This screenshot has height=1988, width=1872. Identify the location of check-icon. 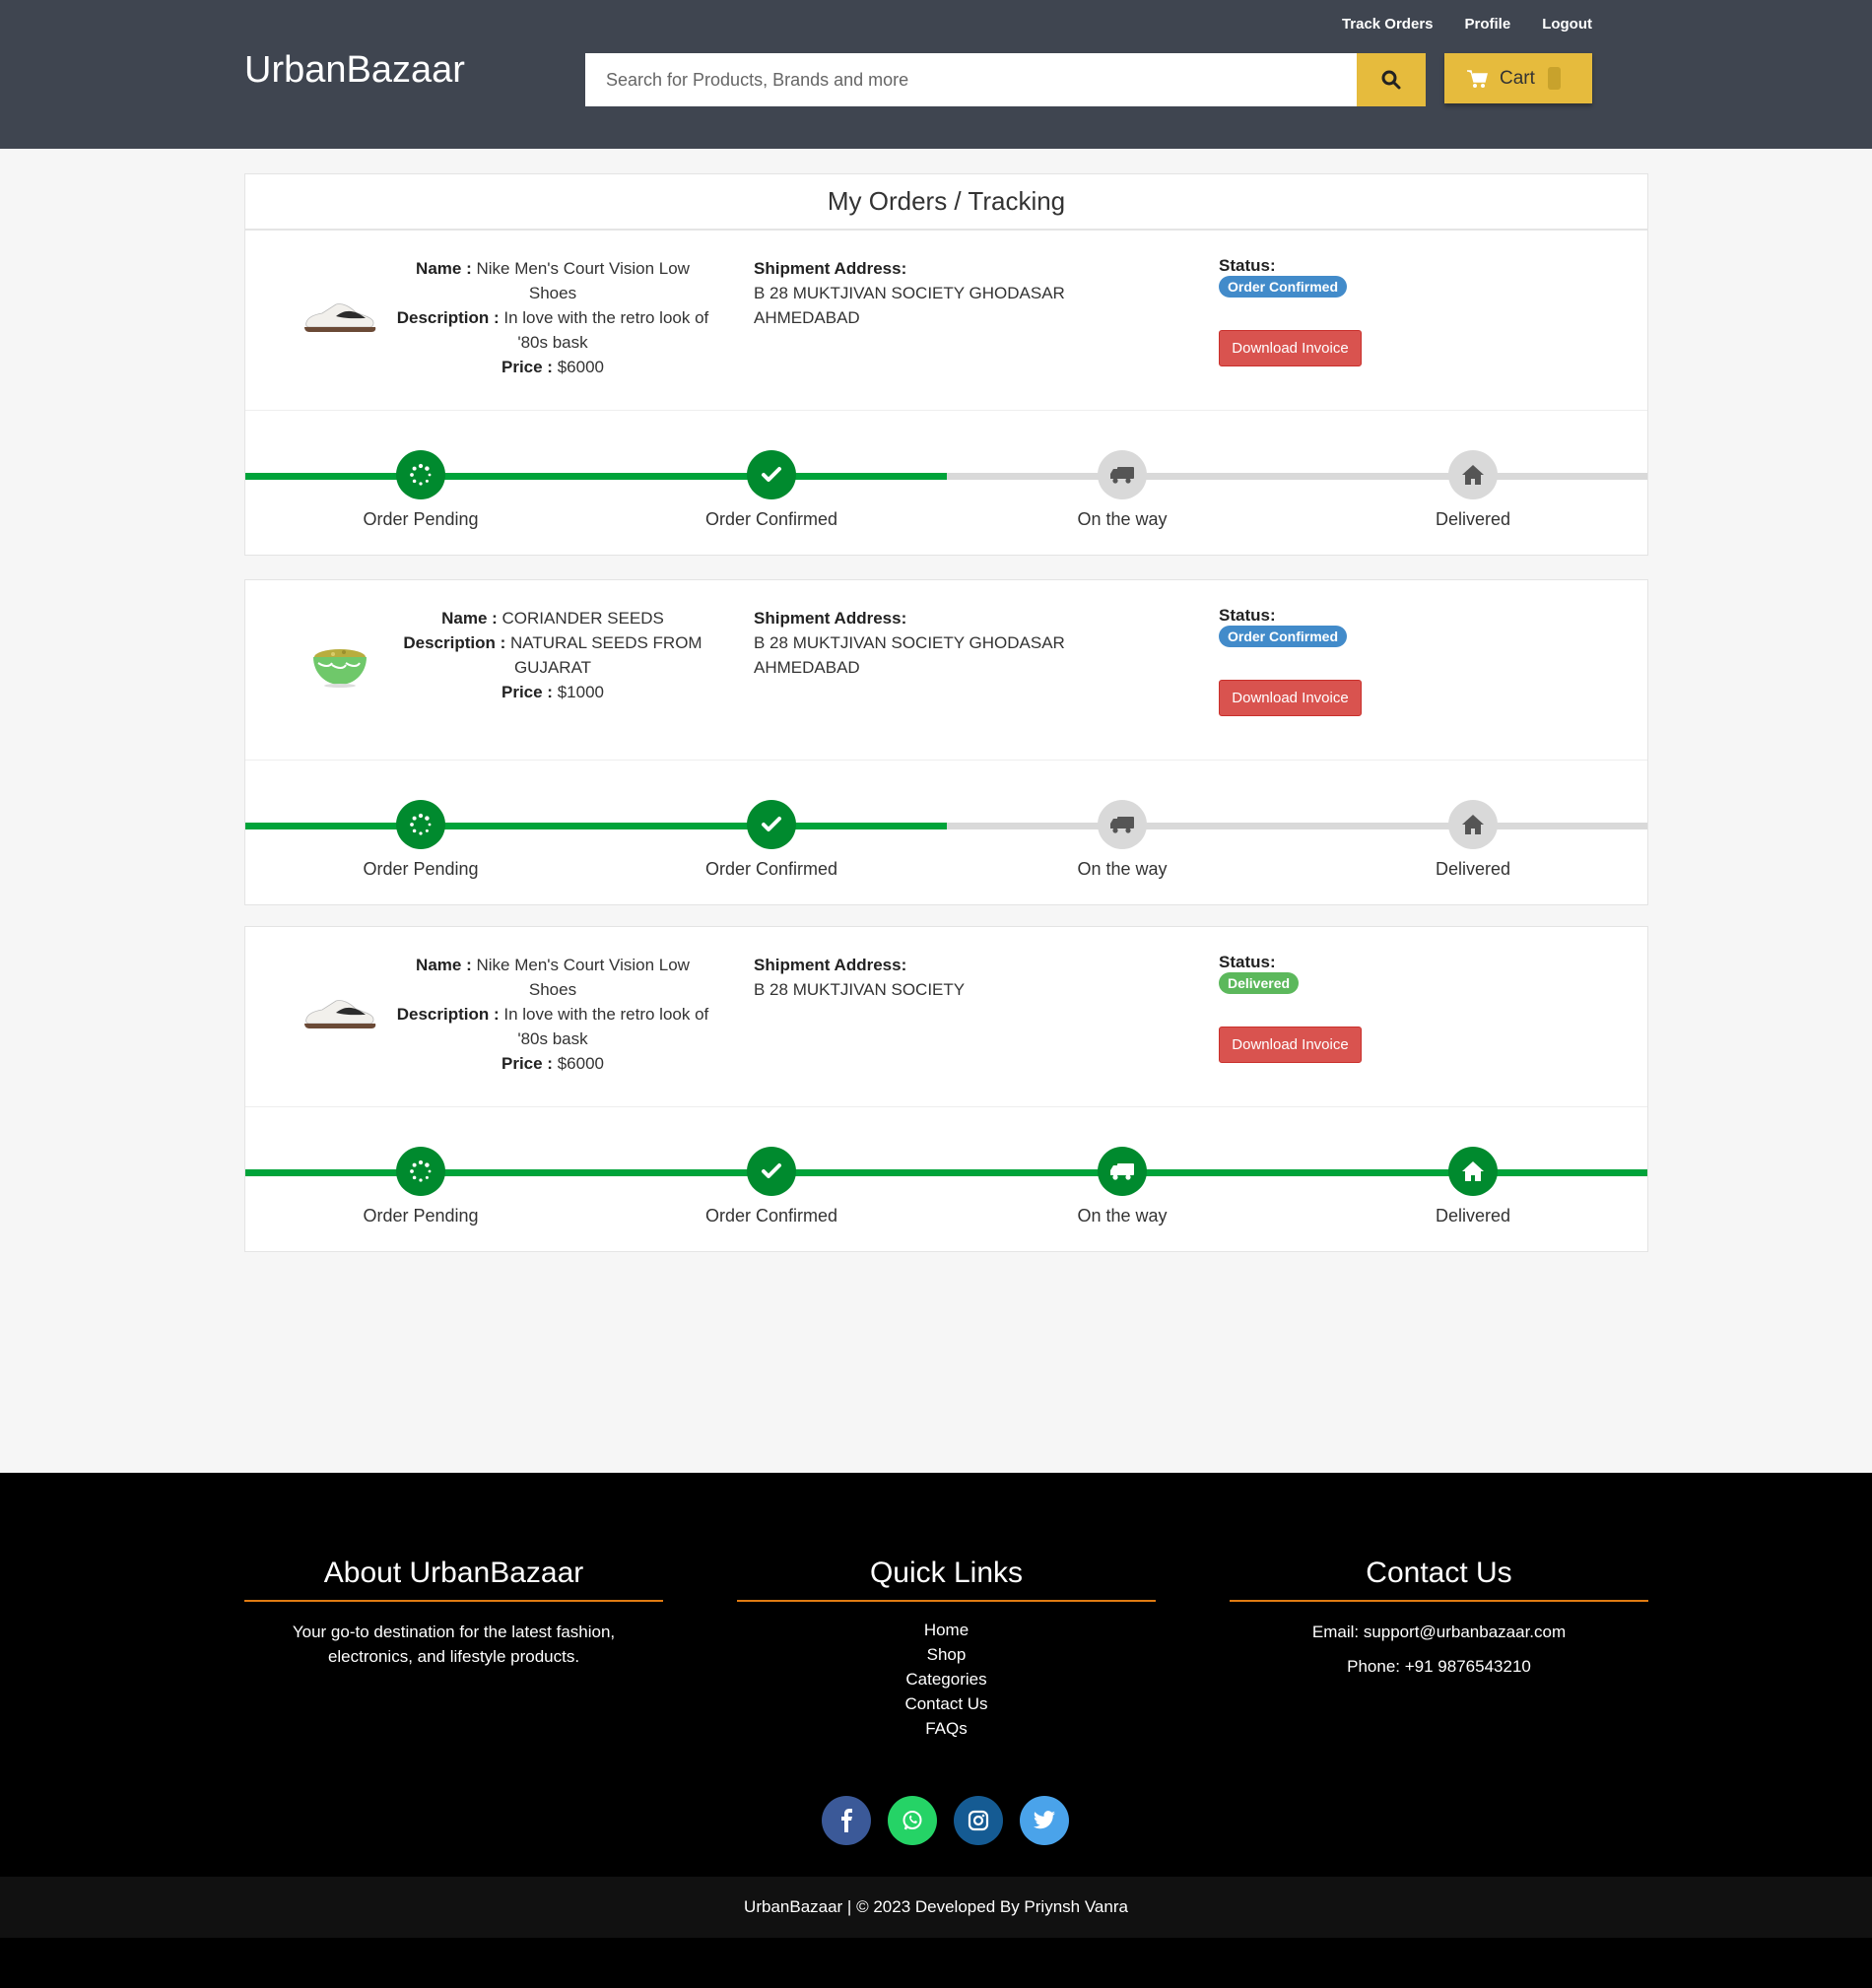
(771, 824).